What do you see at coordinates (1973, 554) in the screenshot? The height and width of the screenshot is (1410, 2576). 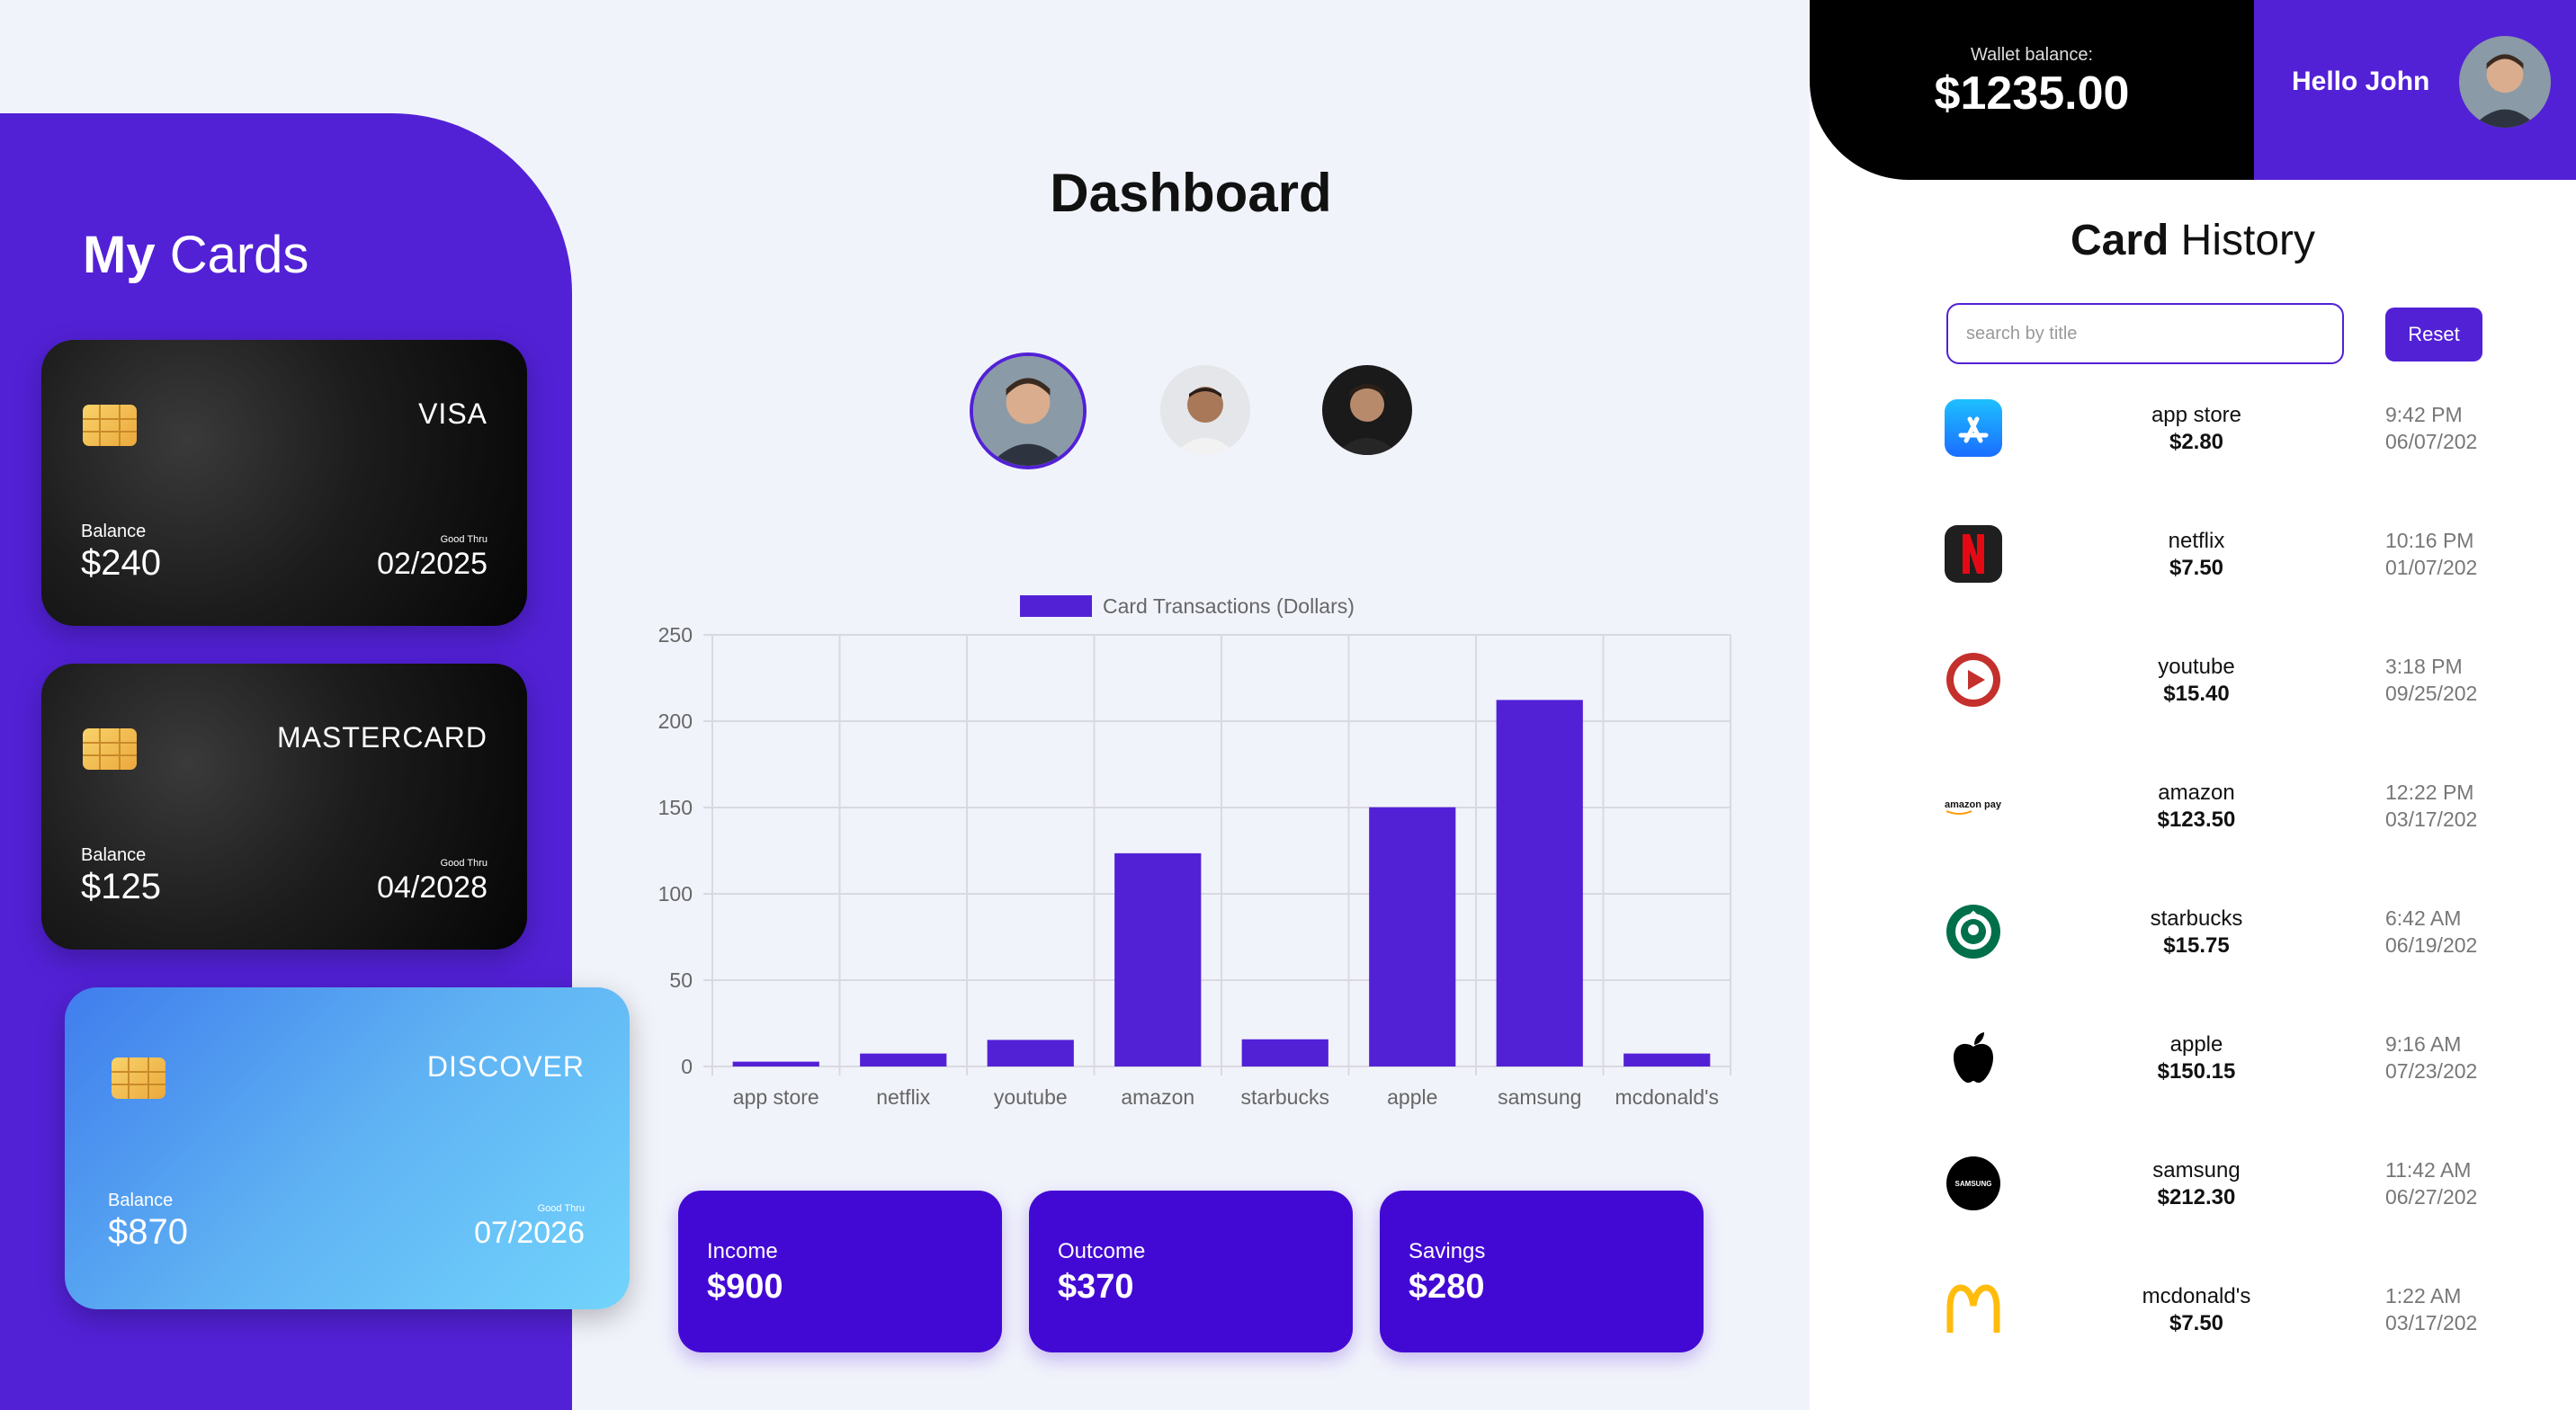 I see `netflix-icon` at bounding box center [1973, 554].